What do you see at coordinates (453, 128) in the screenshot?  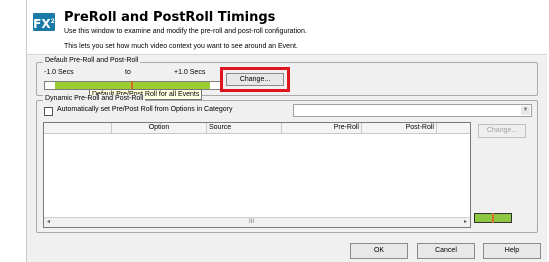 I see `column-header-extra` at bounding box center [453, 128].